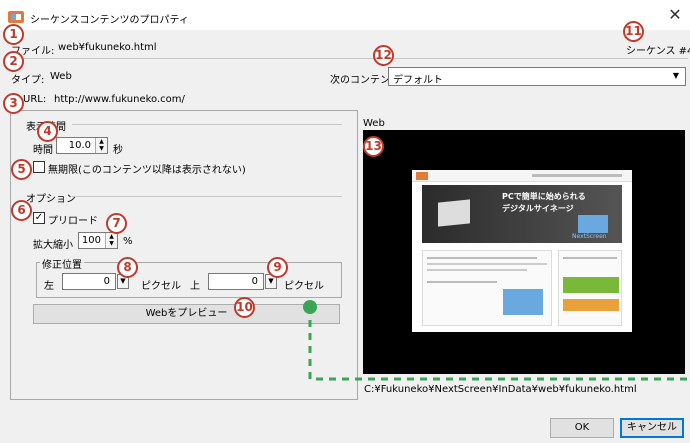 The height and width of the screenshot is (443, 690). Describe the element at coordinates (277, 267) in the screenshot. I see `annotation-badge: 9` at that location.